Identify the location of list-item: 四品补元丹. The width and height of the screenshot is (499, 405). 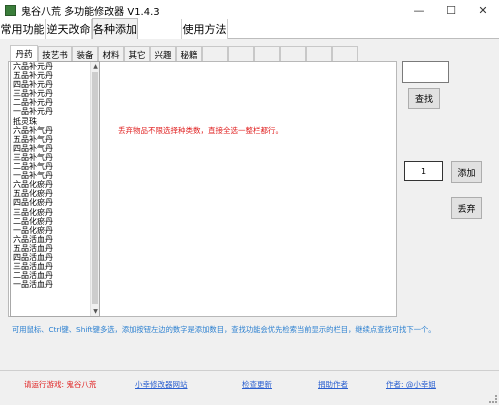
(51, 84).